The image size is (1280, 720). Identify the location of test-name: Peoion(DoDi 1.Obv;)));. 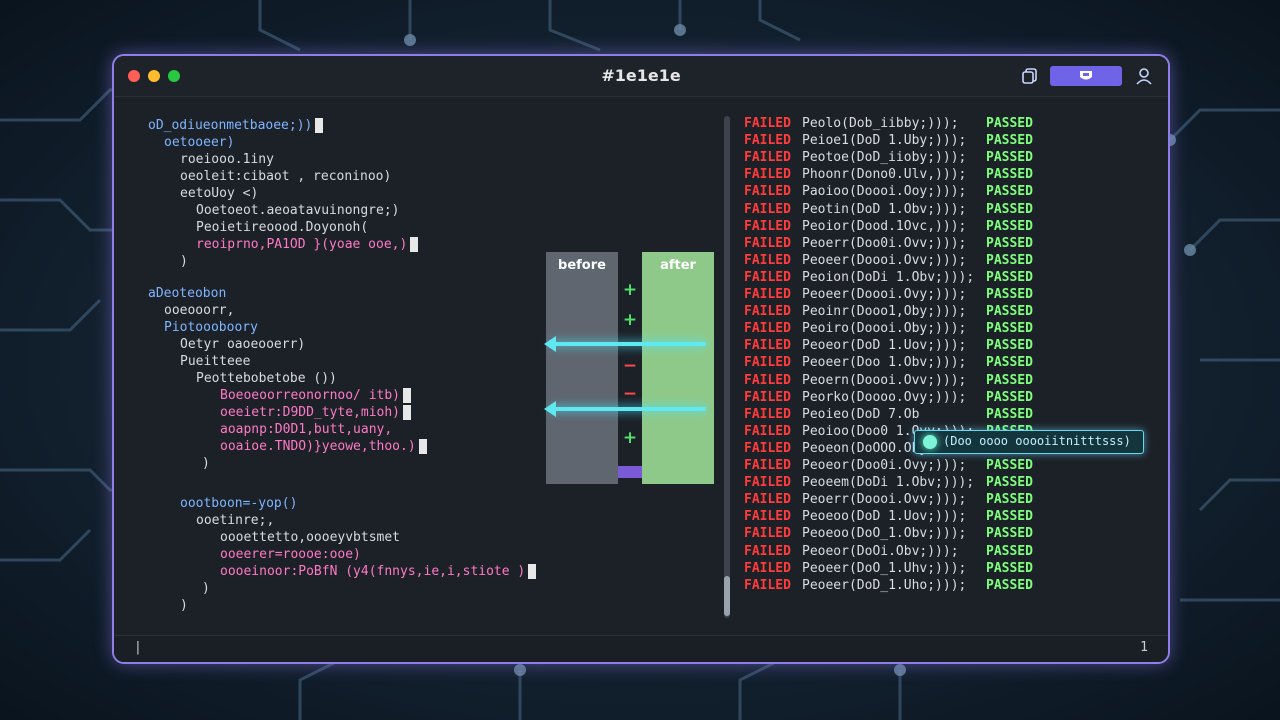
(888, 277).